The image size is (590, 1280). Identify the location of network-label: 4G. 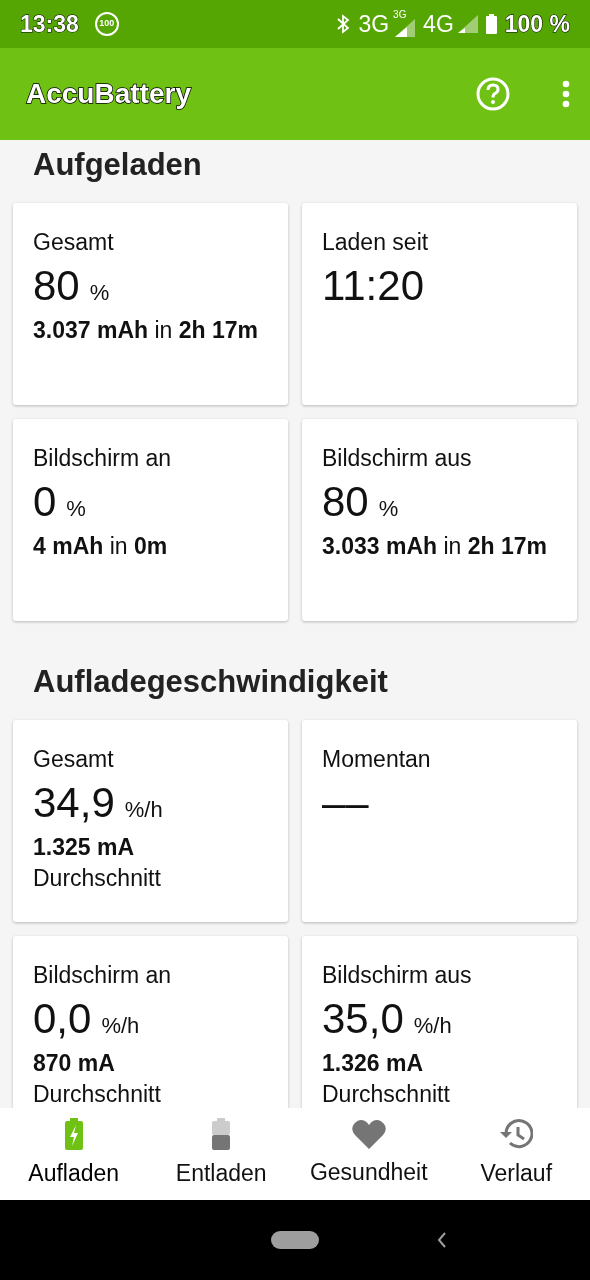
(438, 24).